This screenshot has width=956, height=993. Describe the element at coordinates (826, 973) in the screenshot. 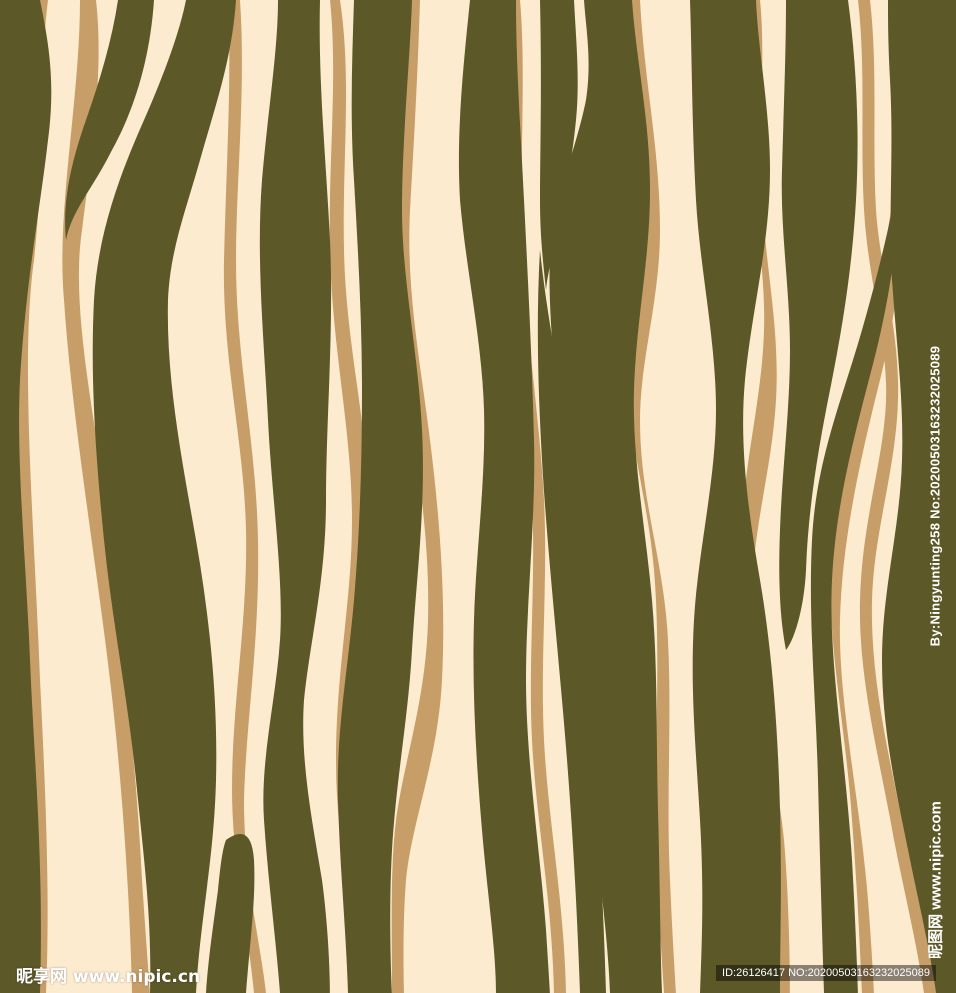

I see `image-id-watermark: ID:26126417 NO:20200503163232025089` at that location.